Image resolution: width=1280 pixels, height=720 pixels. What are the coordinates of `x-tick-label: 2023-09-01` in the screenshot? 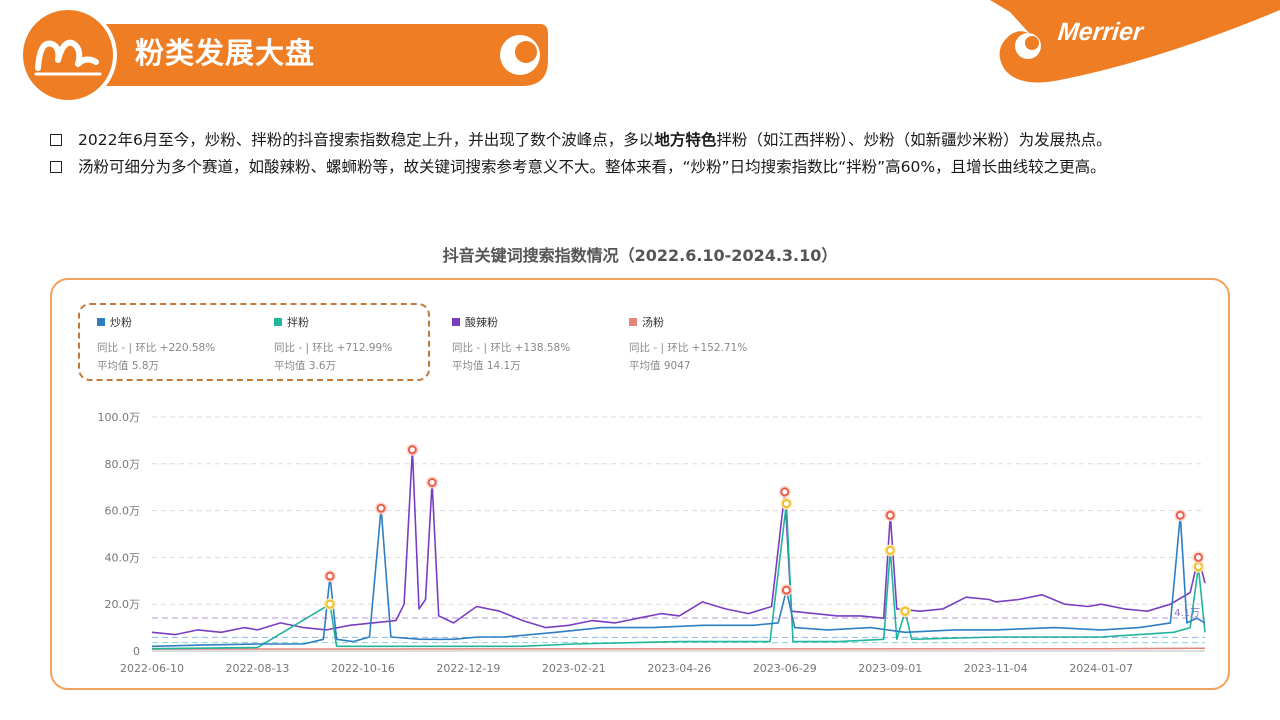 It's located at (890, 668).